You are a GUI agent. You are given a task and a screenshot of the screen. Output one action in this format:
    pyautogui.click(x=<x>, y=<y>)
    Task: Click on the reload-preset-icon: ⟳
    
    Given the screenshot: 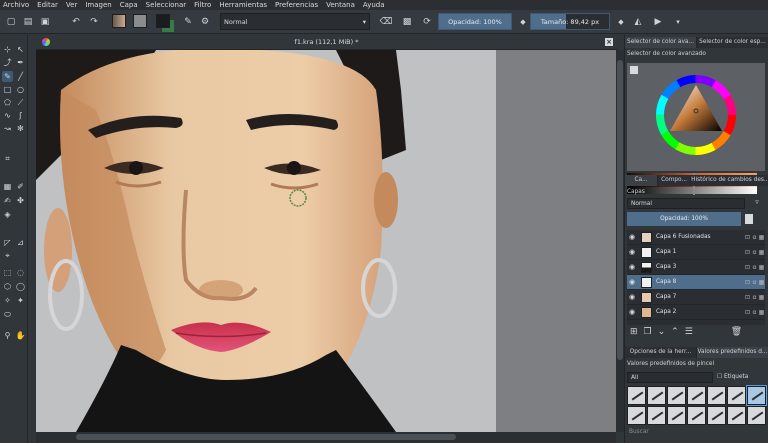 What is the action you would take?
    pyautogui.click(x=427, y=21)
    